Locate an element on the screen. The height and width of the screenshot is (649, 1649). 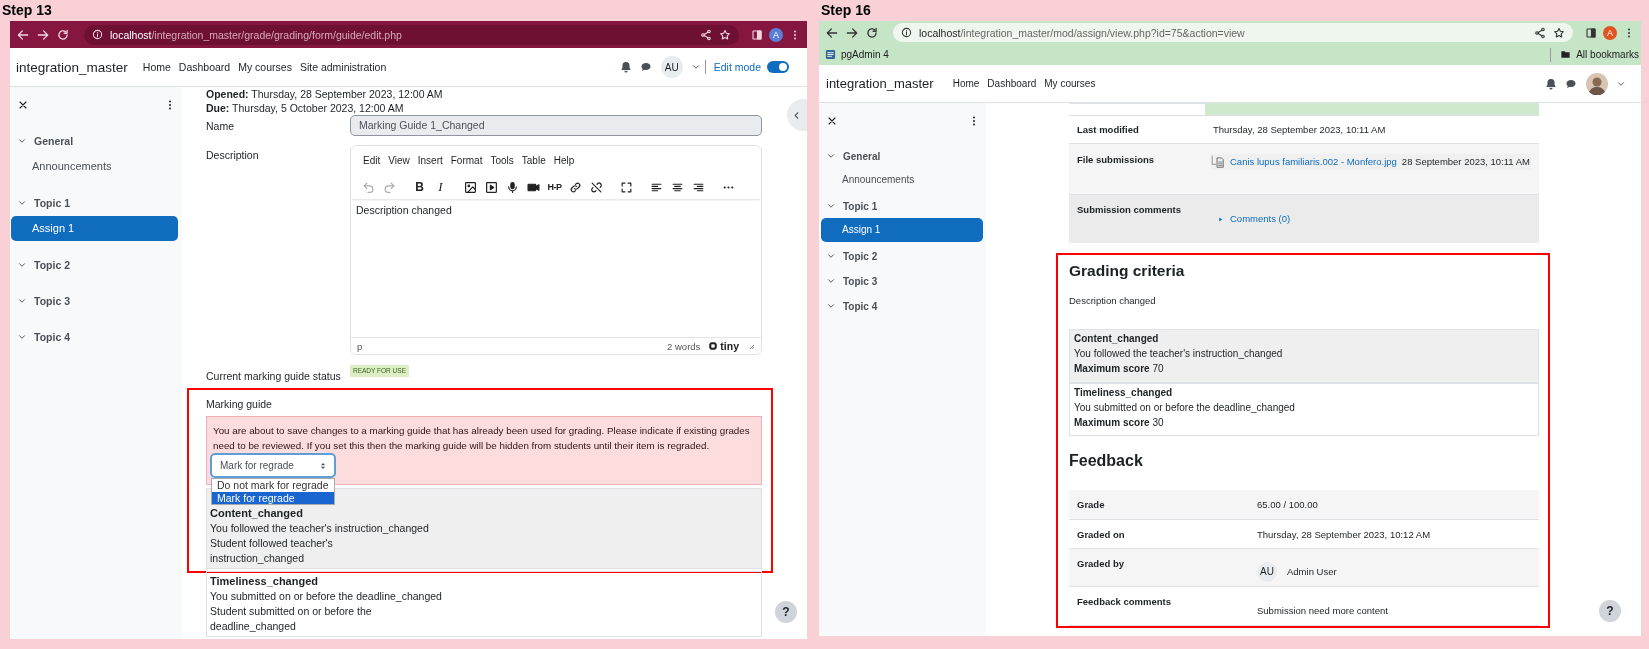
criterion-title: Content_changed is located at coordinates (1117, 339).